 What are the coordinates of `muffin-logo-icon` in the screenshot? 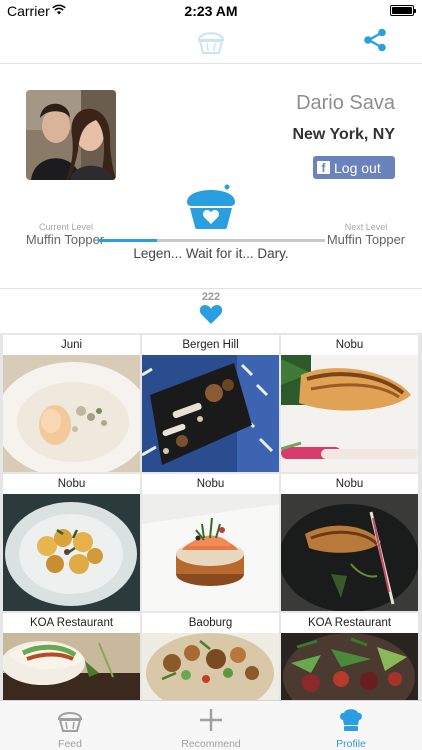 It's located at (211, 43).